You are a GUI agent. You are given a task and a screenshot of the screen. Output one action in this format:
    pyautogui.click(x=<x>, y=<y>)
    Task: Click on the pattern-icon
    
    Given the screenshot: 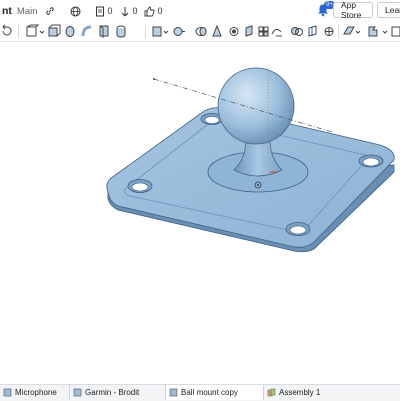 What is the action you would take?
    pyautogui.click(x=263, y=31)
    